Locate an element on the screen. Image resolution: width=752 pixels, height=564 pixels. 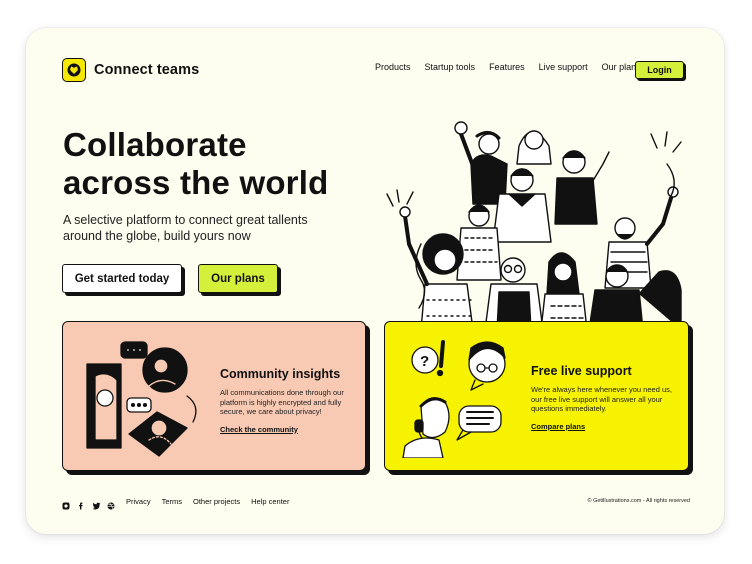
free-live-support-title: Free live support is located at coordinates (581, 371).